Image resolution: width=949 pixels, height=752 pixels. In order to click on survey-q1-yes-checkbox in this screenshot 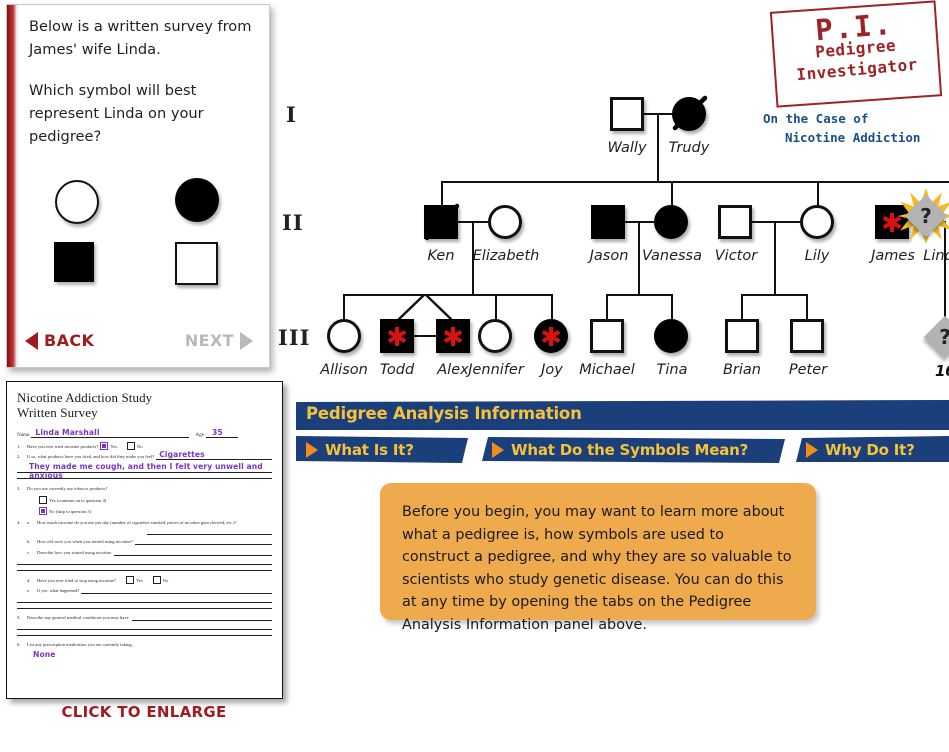, I will do `click(104, 445)`.